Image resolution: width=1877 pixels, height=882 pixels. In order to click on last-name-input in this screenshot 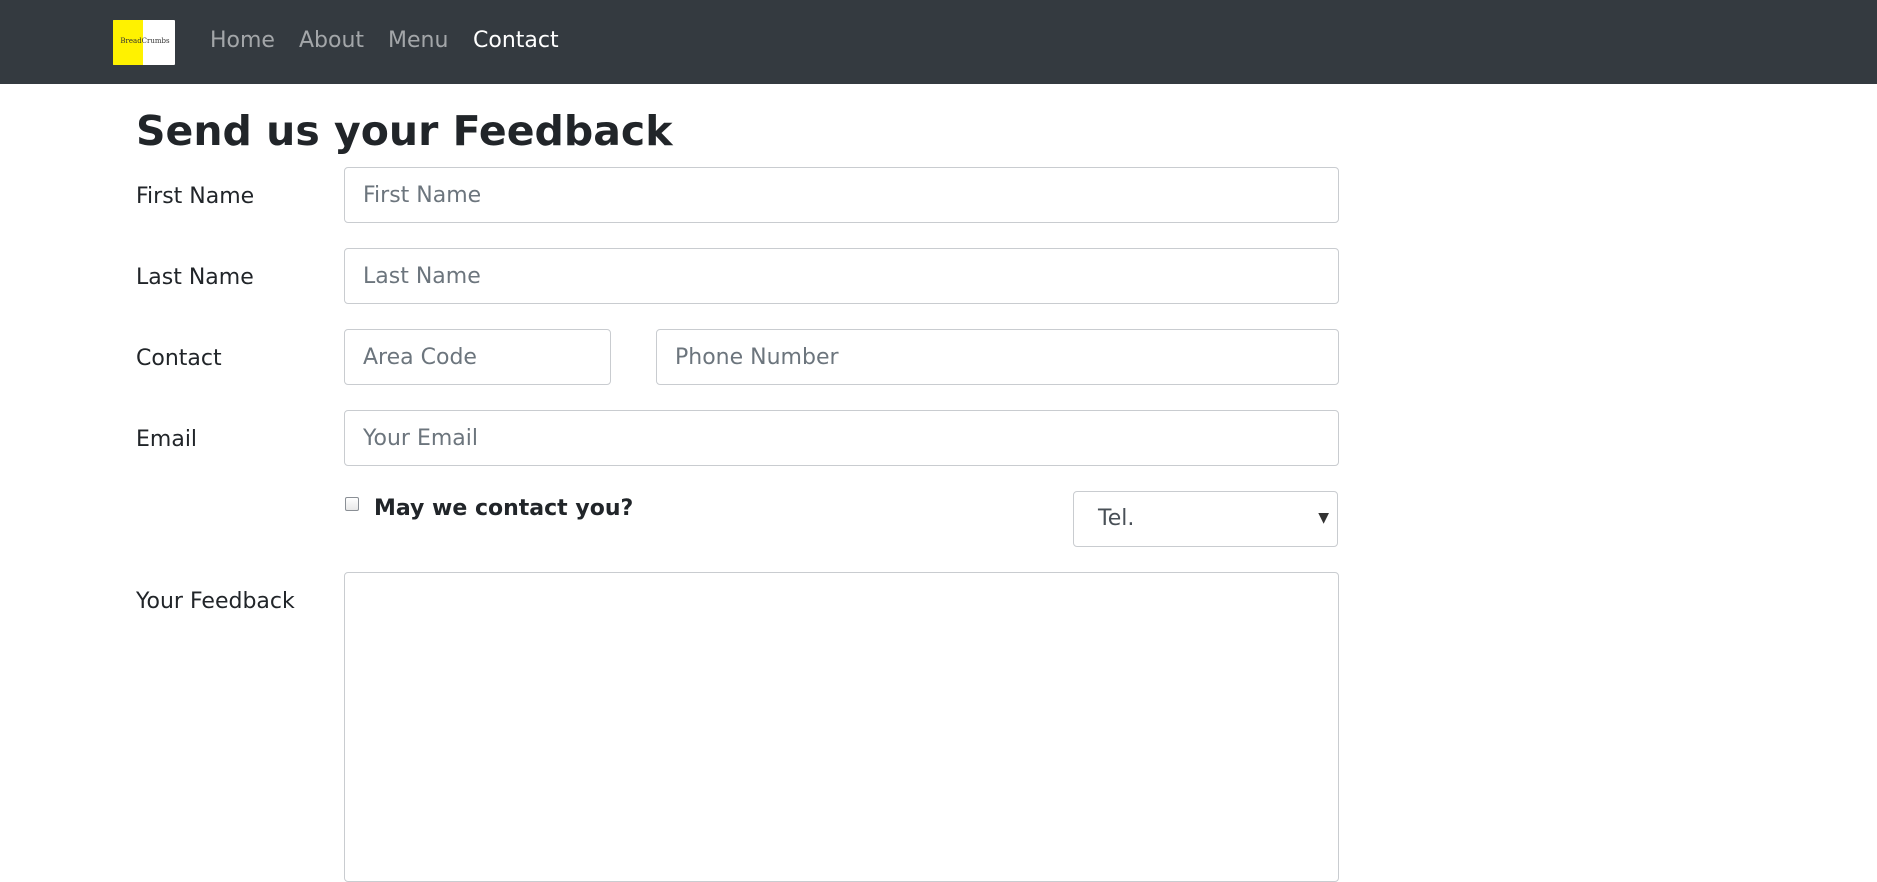, I will do `click(841, 276)`.